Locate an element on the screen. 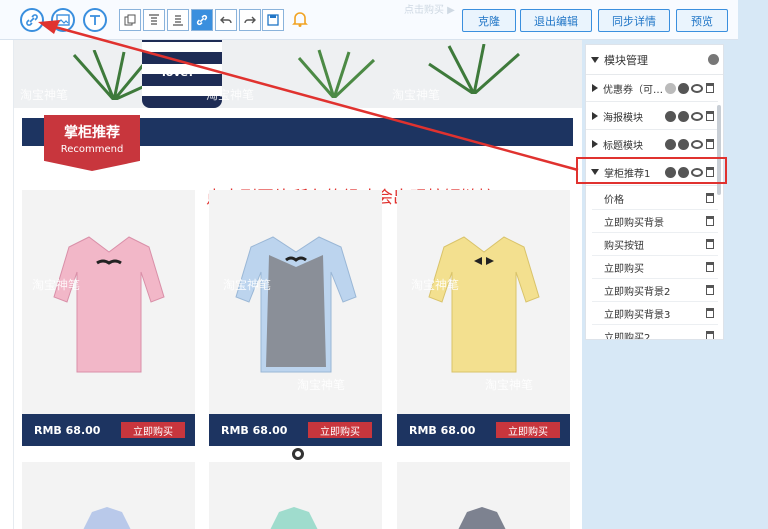  layer-label: 购买按钮 is located at coordinates (624, 246).